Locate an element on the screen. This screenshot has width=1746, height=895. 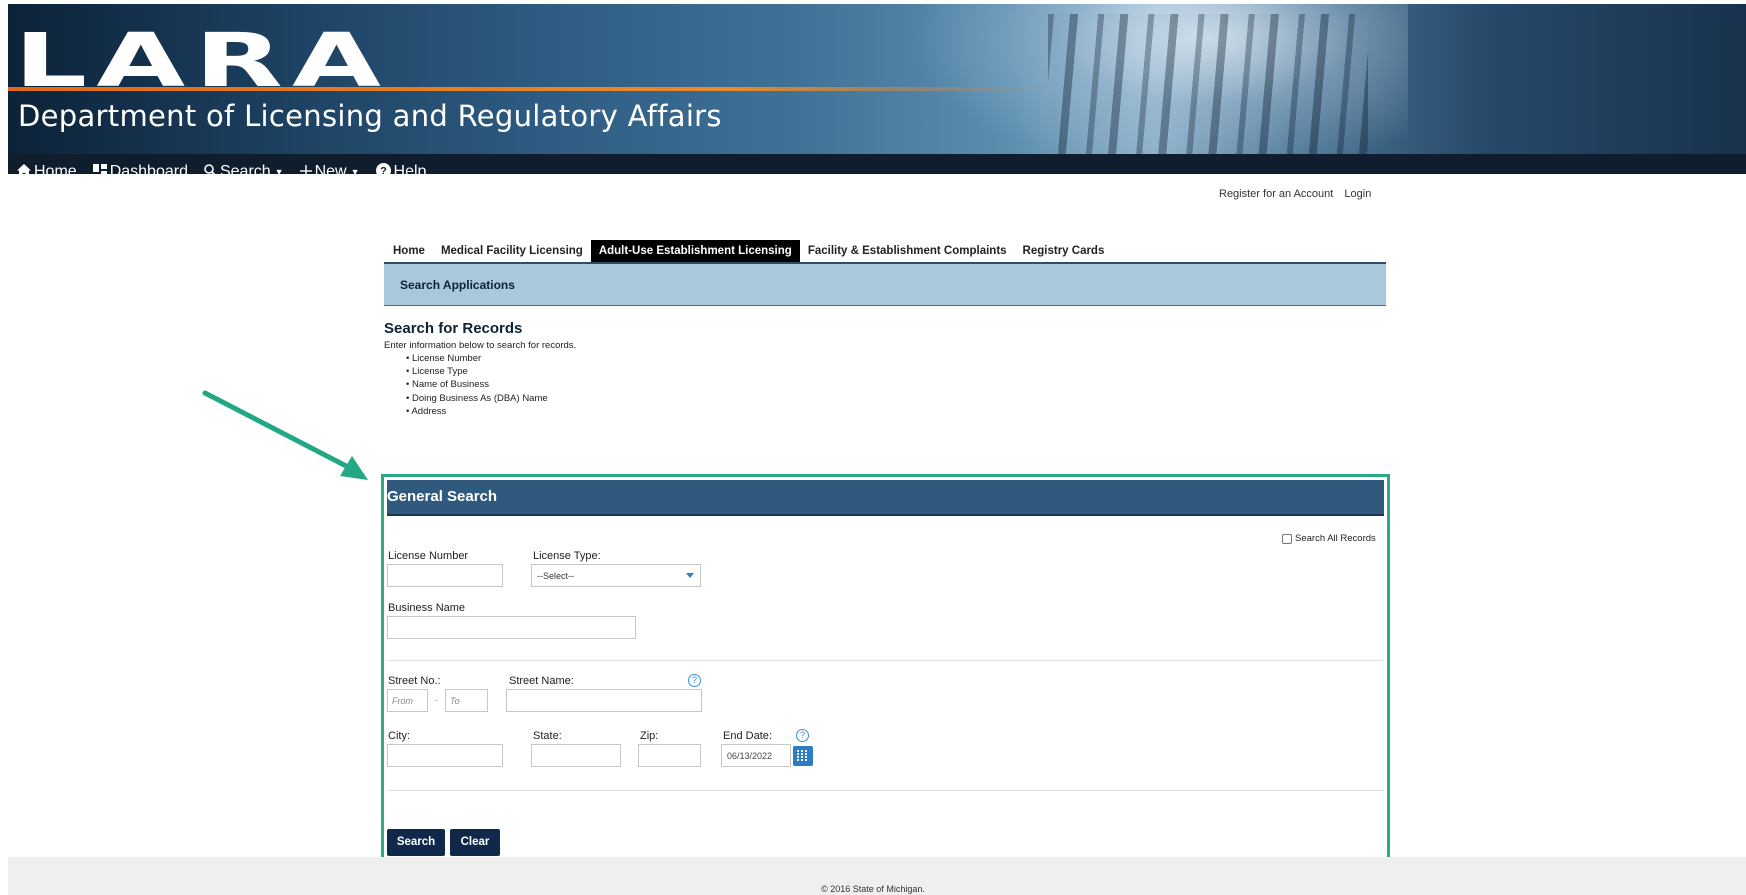
dashboard-icon is located at coordinates (99, 168).